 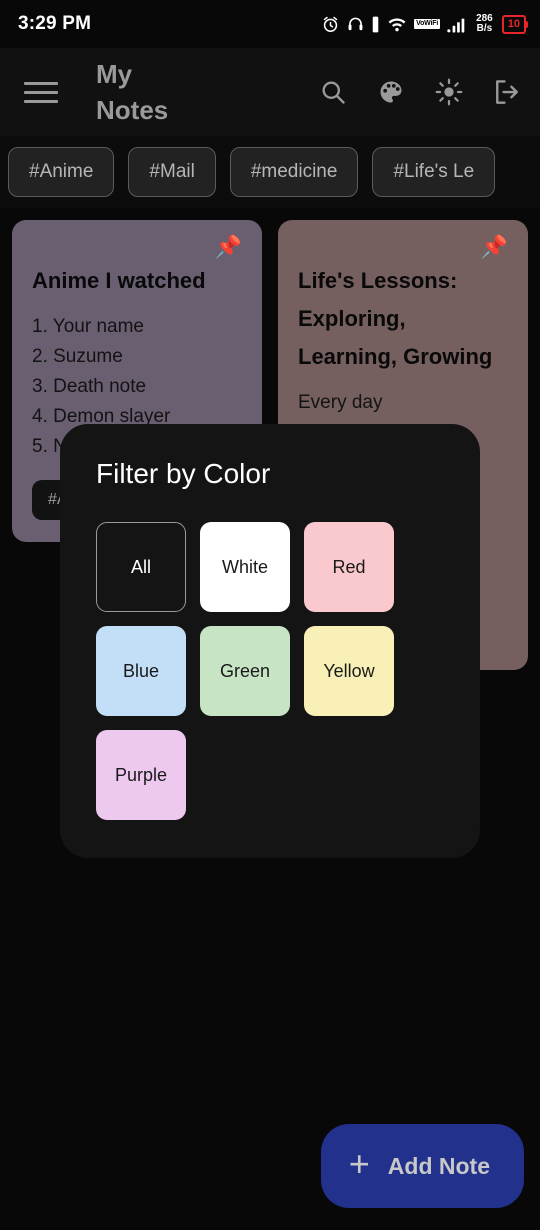 What do you see at coordinates (141, 671) in the screenshot?
I see `color-swatch-blue: Blue` at bounding box center [141, 671].